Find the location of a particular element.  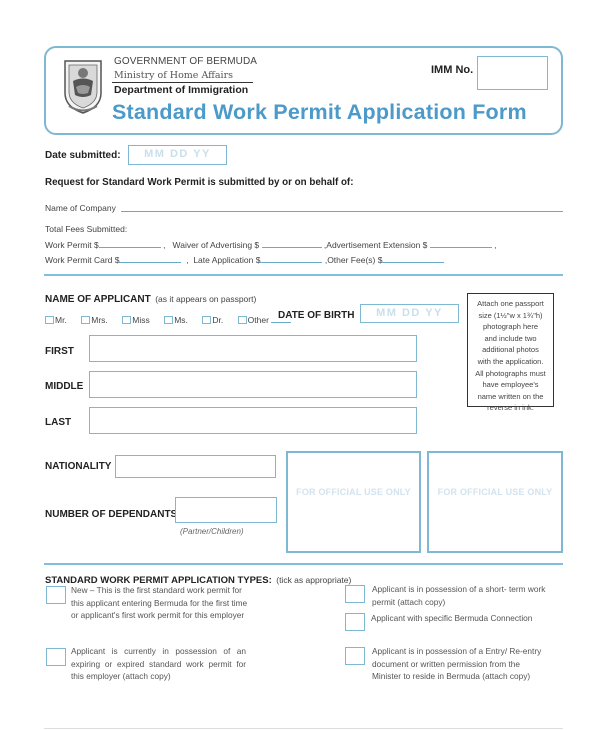

title-option-miss: Miss is located at coordinates (136, 320).